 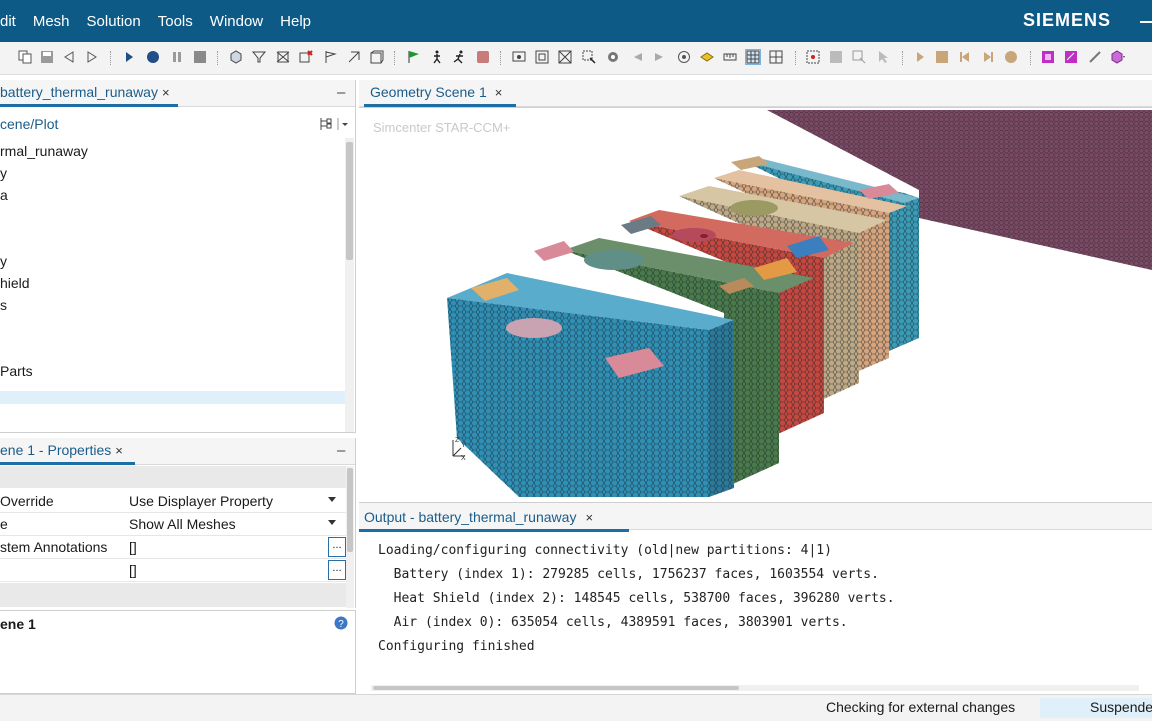 I want to click on stop-red-icon, so click(x=483, y=57).